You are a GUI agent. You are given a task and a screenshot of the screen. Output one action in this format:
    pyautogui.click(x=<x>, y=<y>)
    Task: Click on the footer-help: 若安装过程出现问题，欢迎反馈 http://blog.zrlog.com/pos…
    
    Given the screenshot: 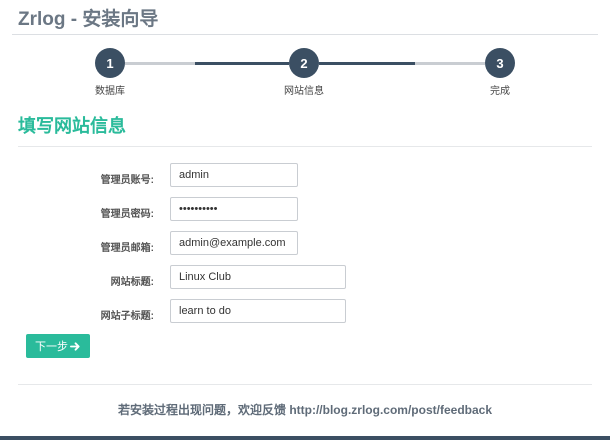 What is the action you would take?
    pyautogui.click(x=305, y=409)
    